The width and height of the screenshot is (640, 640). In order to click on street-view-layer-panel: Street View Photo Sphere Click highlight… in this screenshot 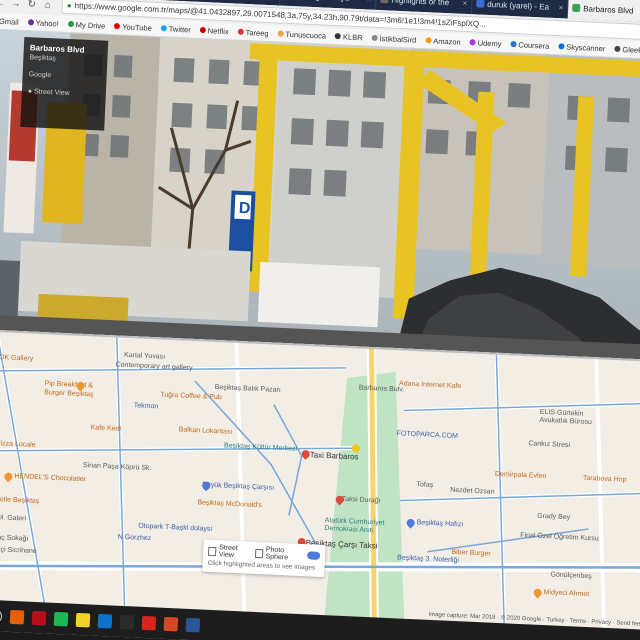, I will do `click(264, 558)`.